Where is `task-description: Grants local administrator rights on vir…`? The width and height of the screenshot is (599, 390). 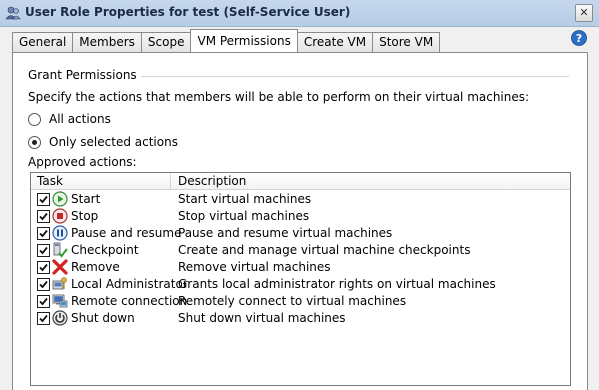 task-description: Grants local administrator rights on vir… is located at coordinates (337, 284).